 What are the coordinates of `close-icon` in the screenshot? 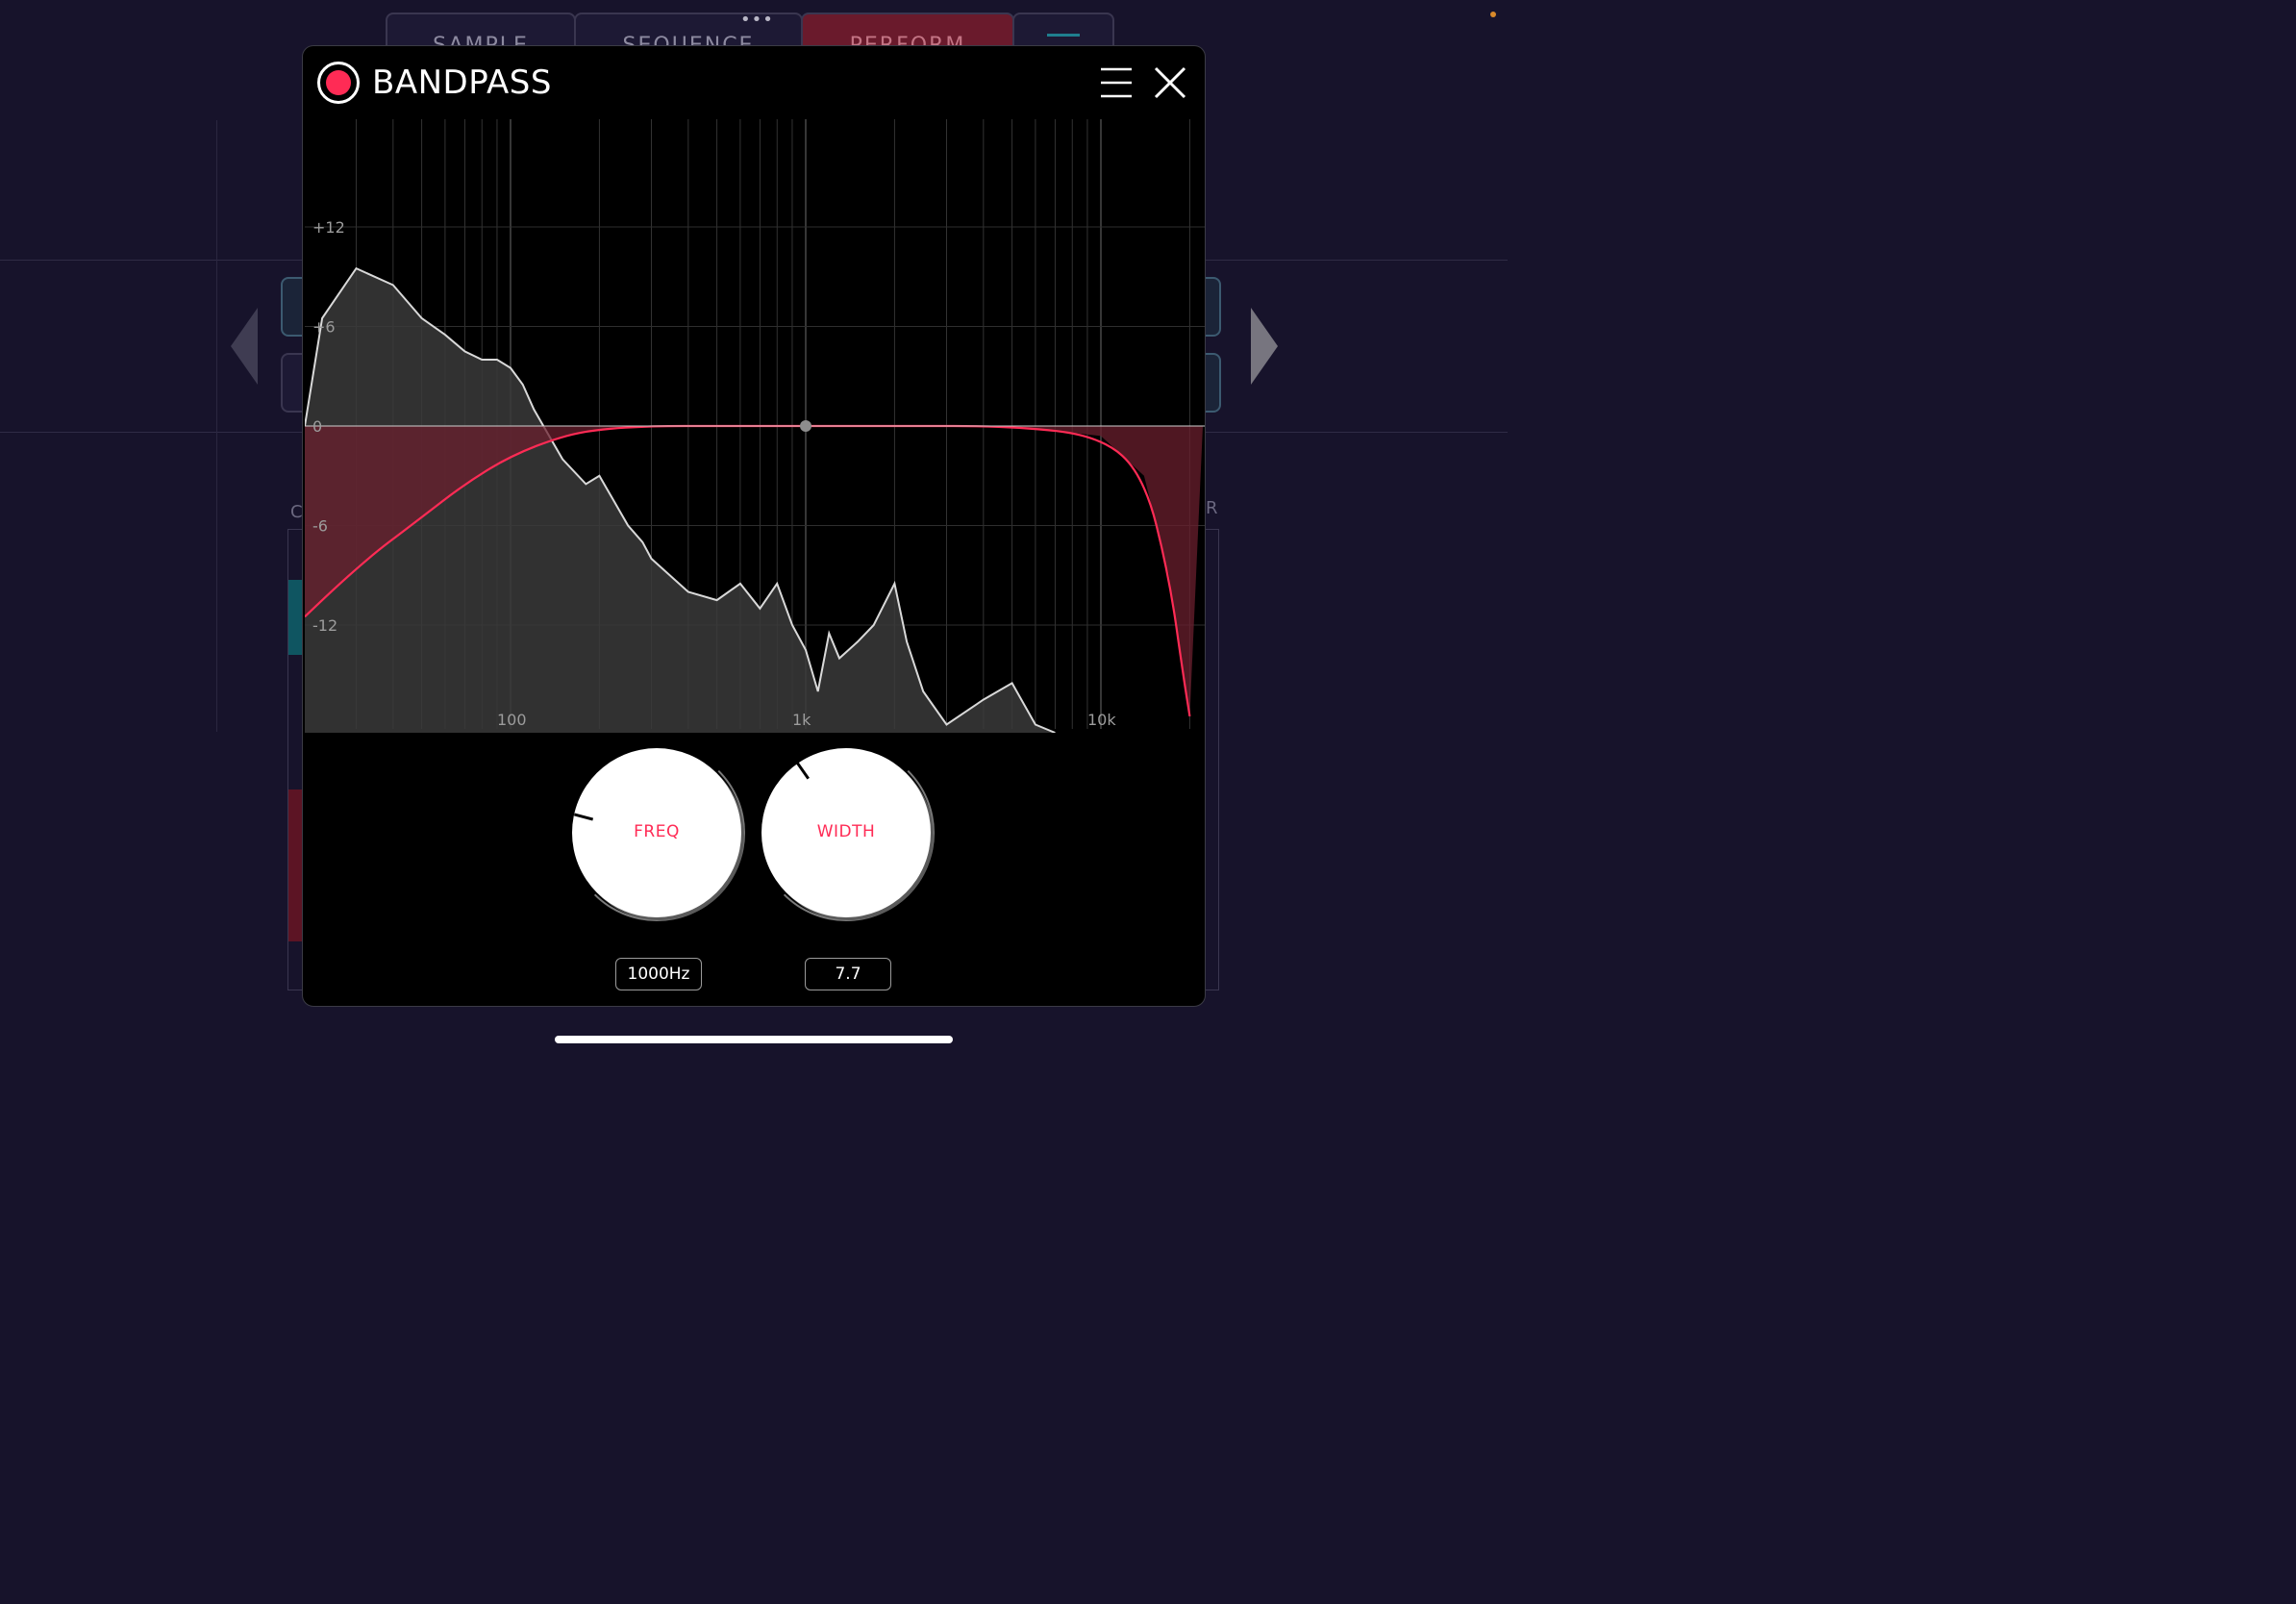 It's located at (1170, 82).